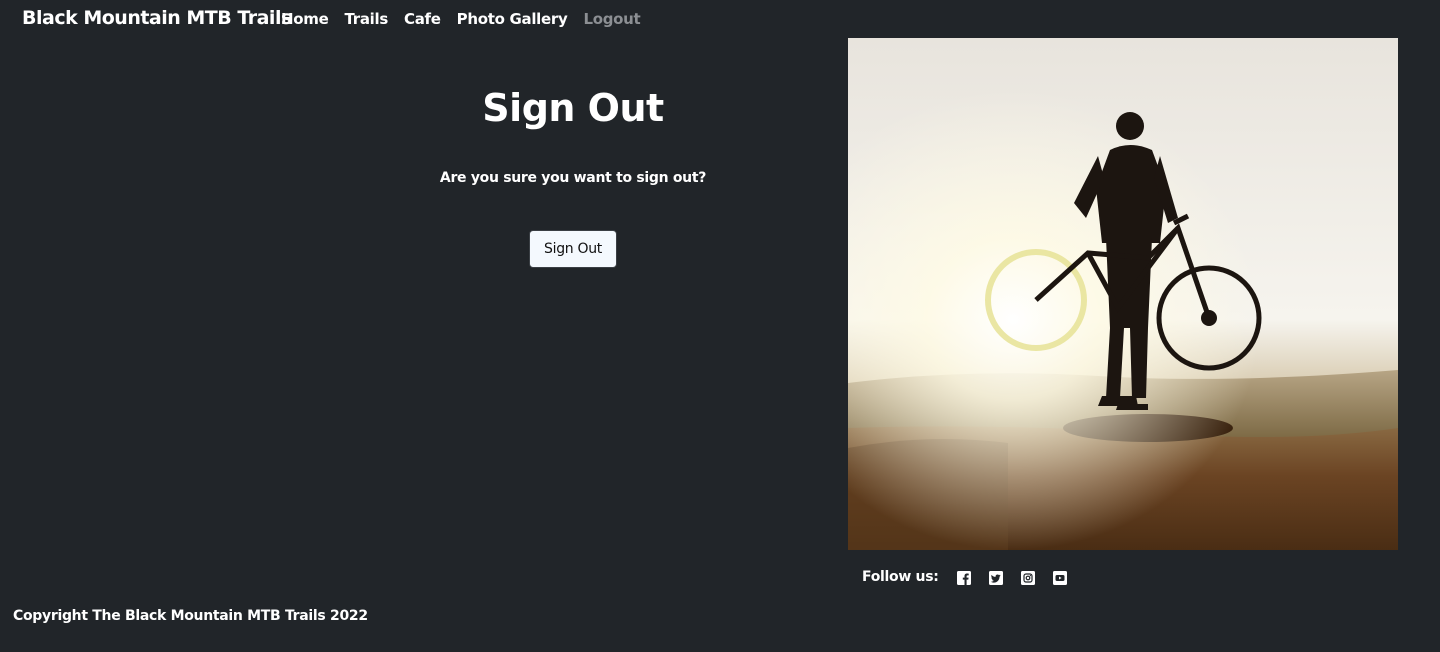 This screenshot has width=1440, height=652. What do you see at coordinates (900, 577) in the screenshot?
I see `follow-label: Follow us:` at bounding box center [900, 577].